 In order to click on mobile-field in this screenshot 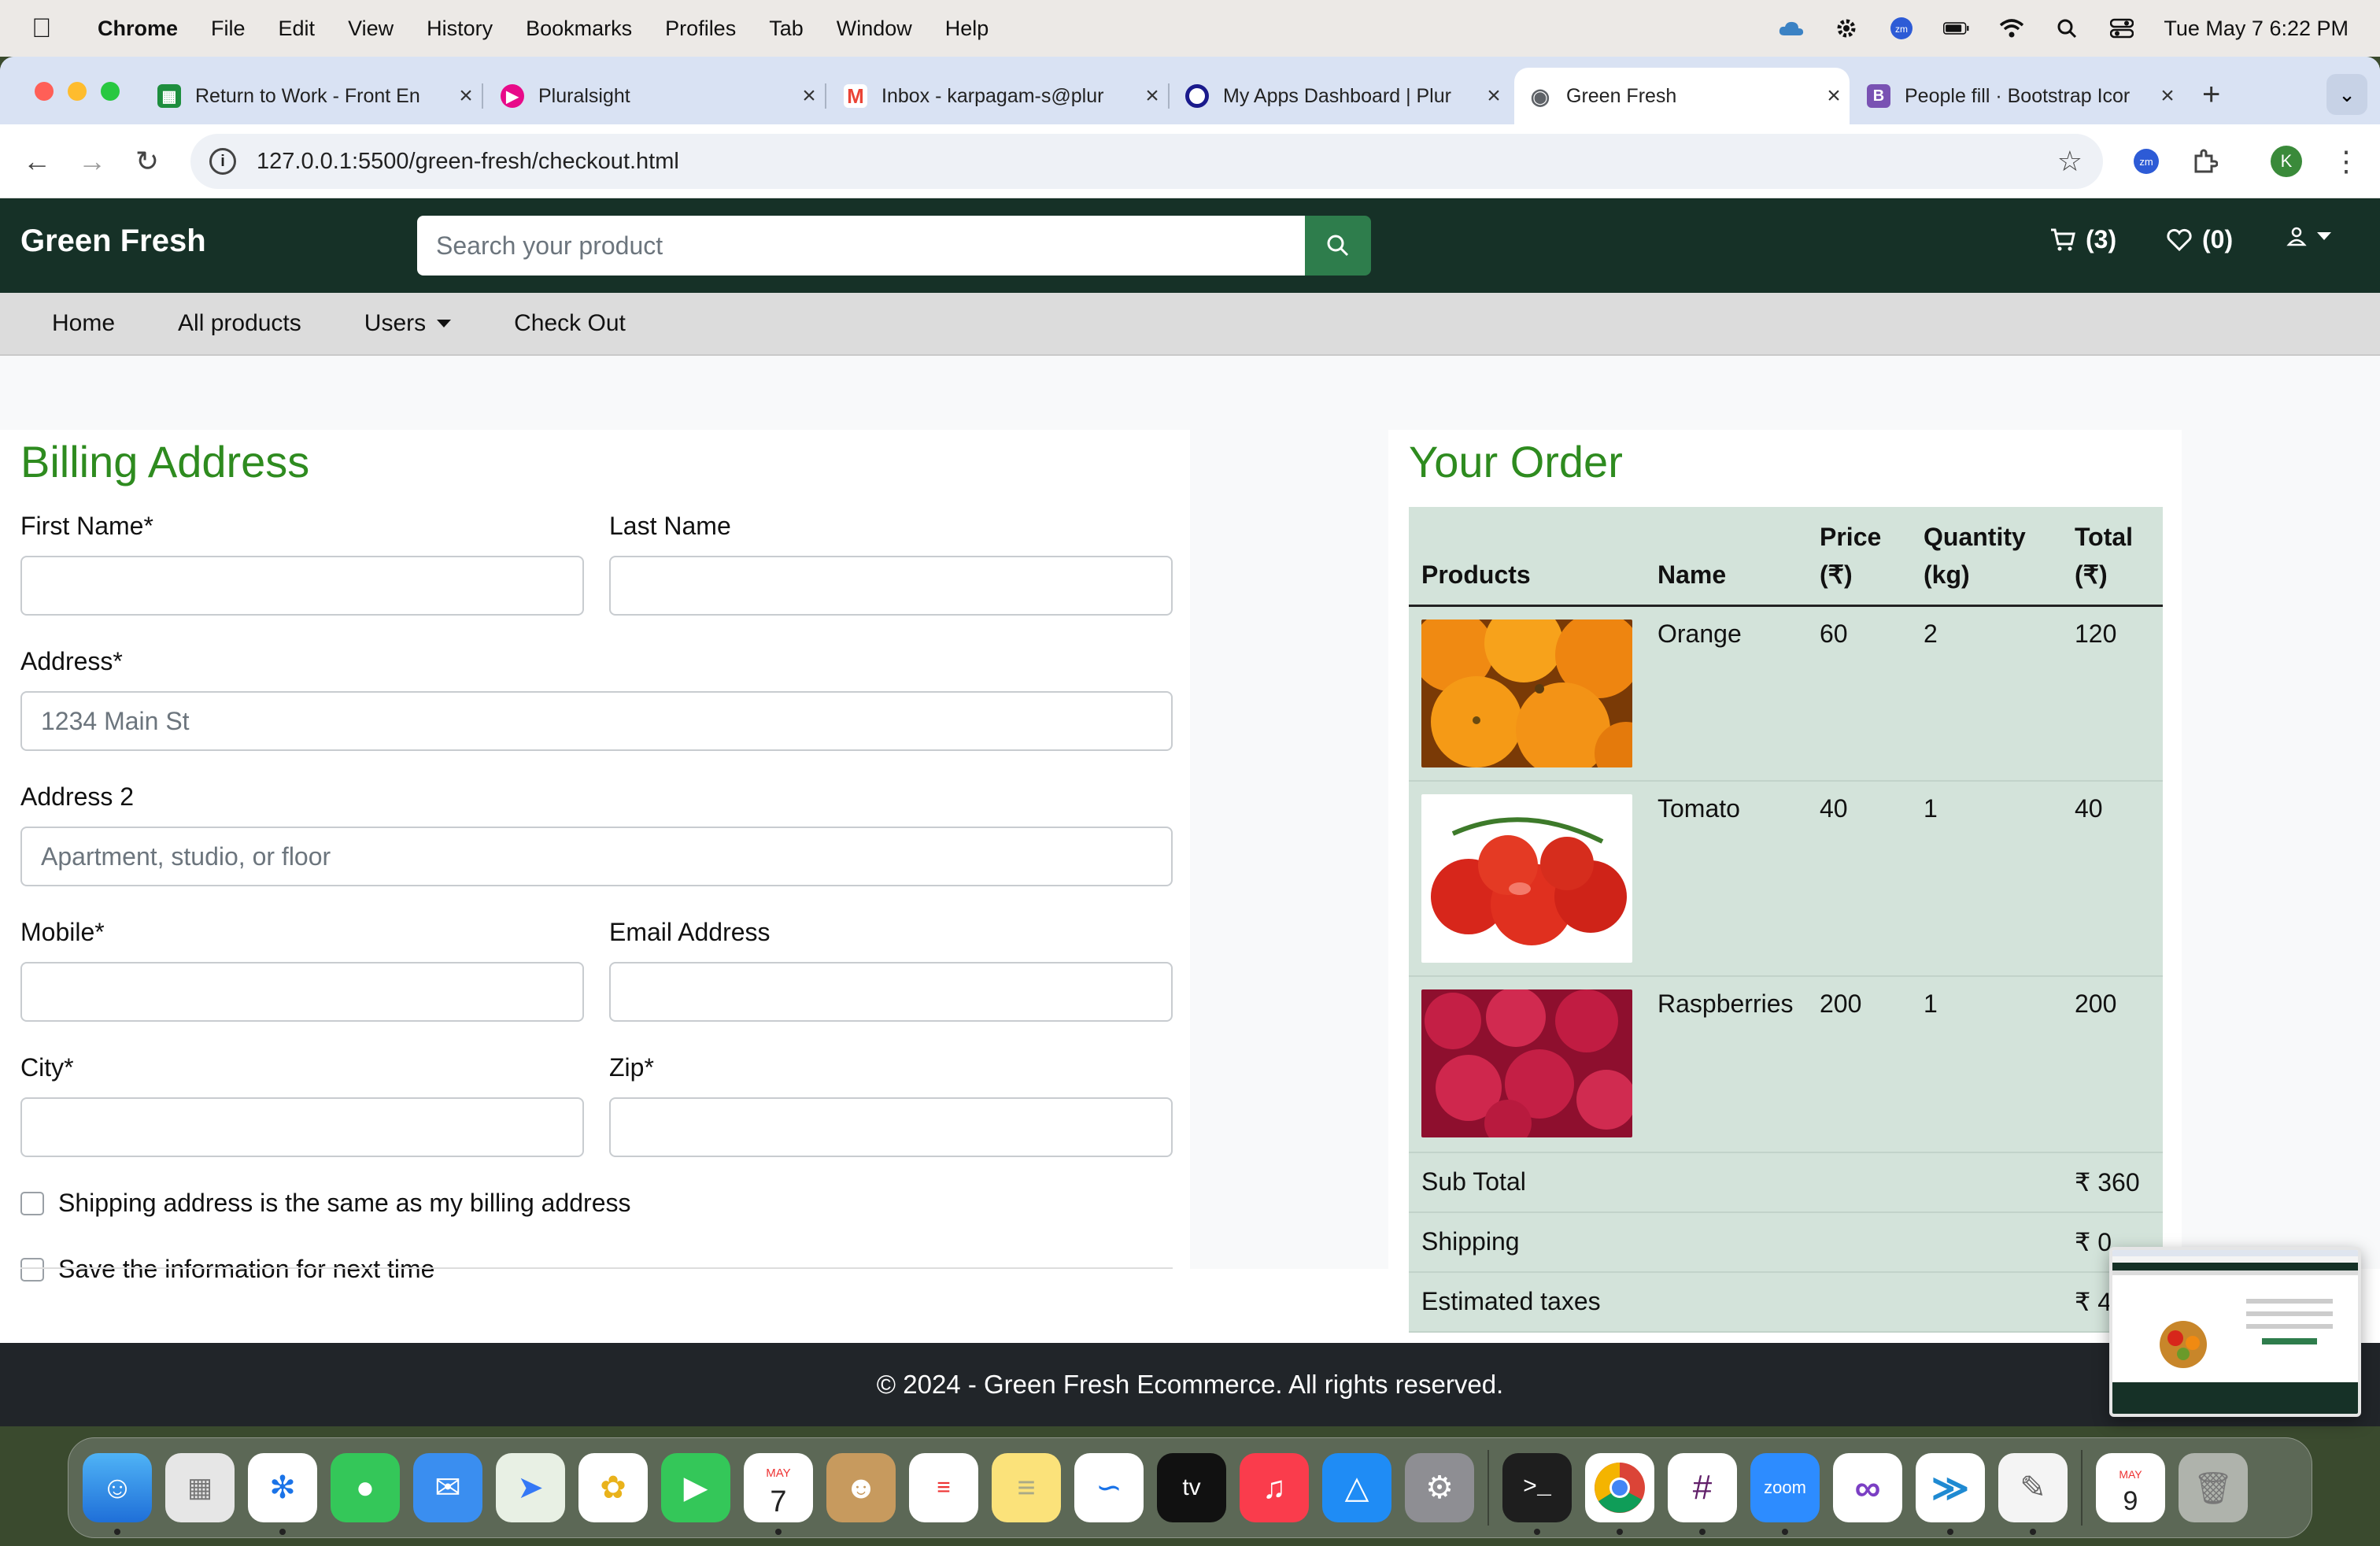, I will do `click(302, 992)`.